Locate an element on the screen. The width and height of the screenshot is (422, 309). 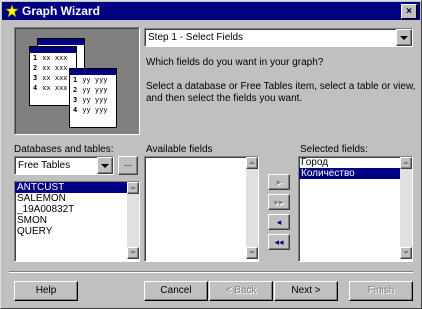
list-item: Город is located at coordinates (355, 162).